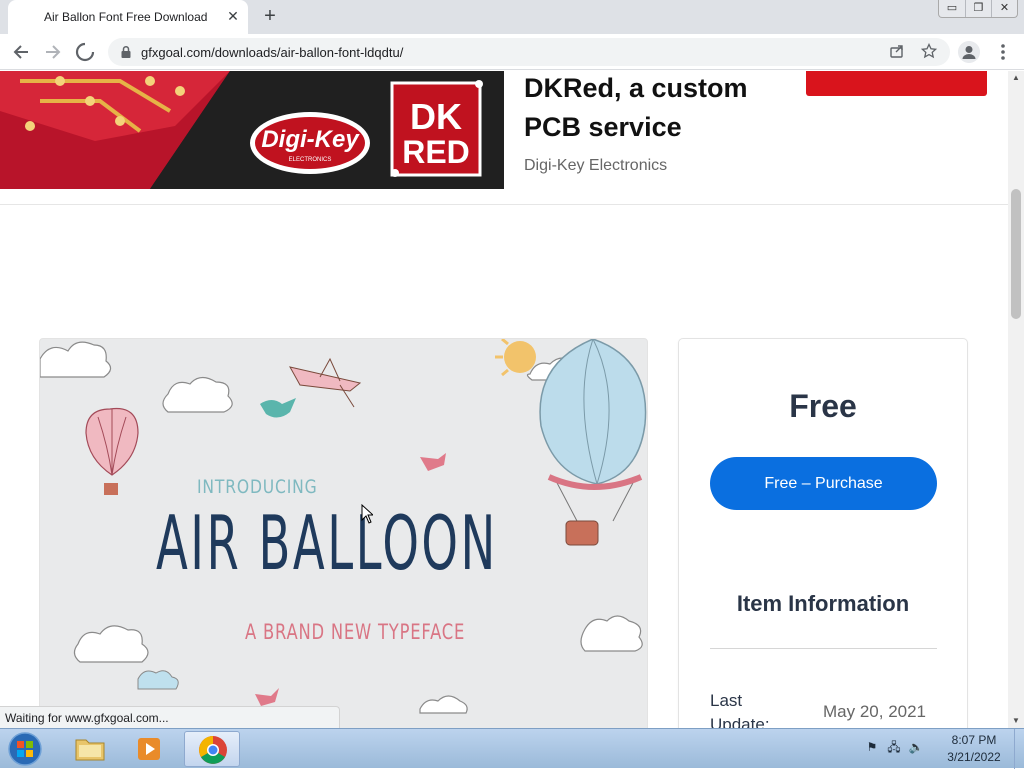 The width and height of the screenshot is (1024, 773). I want to click on ad-logo-text: Digi-Key, so click(310, 139).